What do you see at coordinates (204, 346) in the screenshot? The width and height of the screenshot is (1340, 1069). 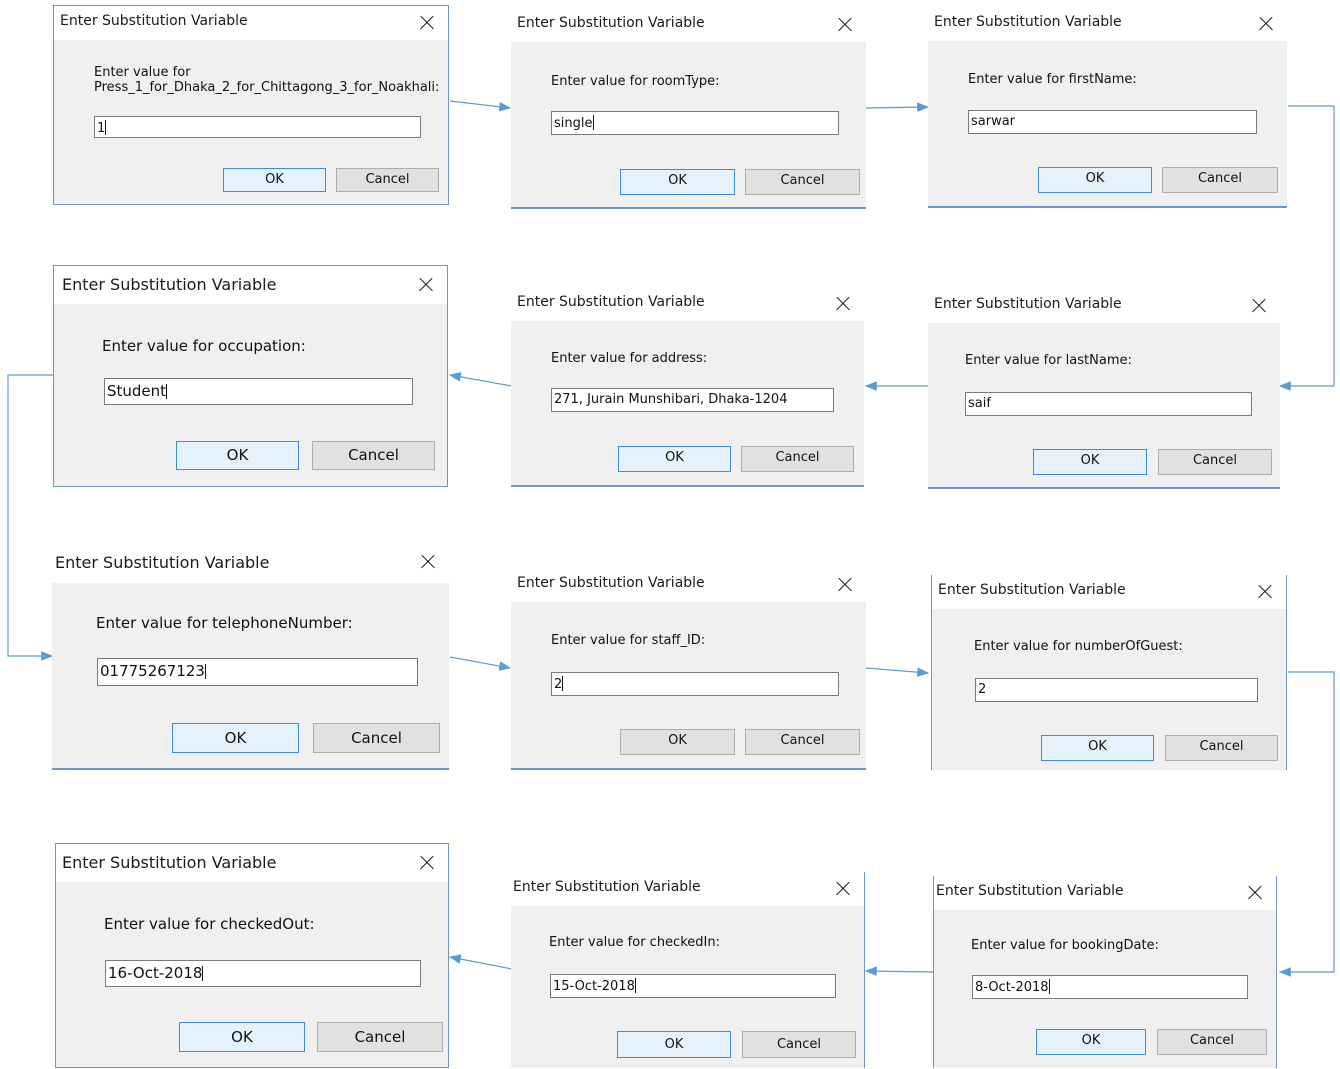 I see `prompt-label: Enter value for occupation:` at bounding box center [204, 346].